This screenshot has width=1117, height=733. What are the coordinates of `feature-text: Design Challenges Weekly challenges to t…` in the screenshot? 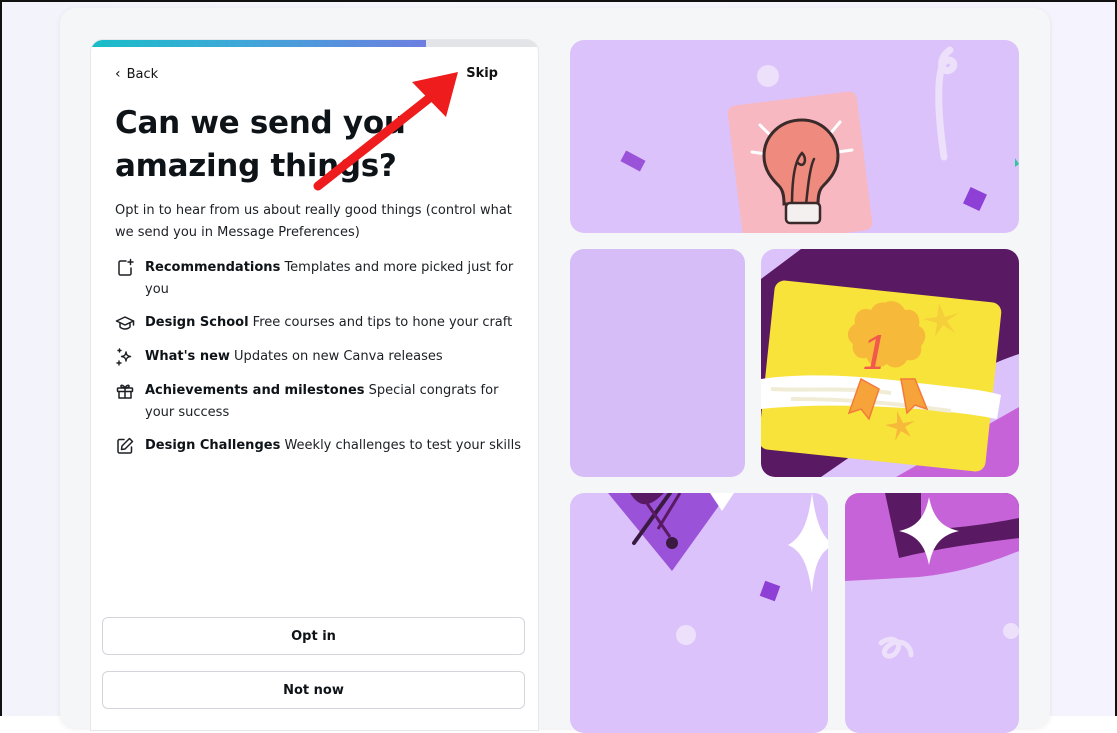 It's located at (333, 445).